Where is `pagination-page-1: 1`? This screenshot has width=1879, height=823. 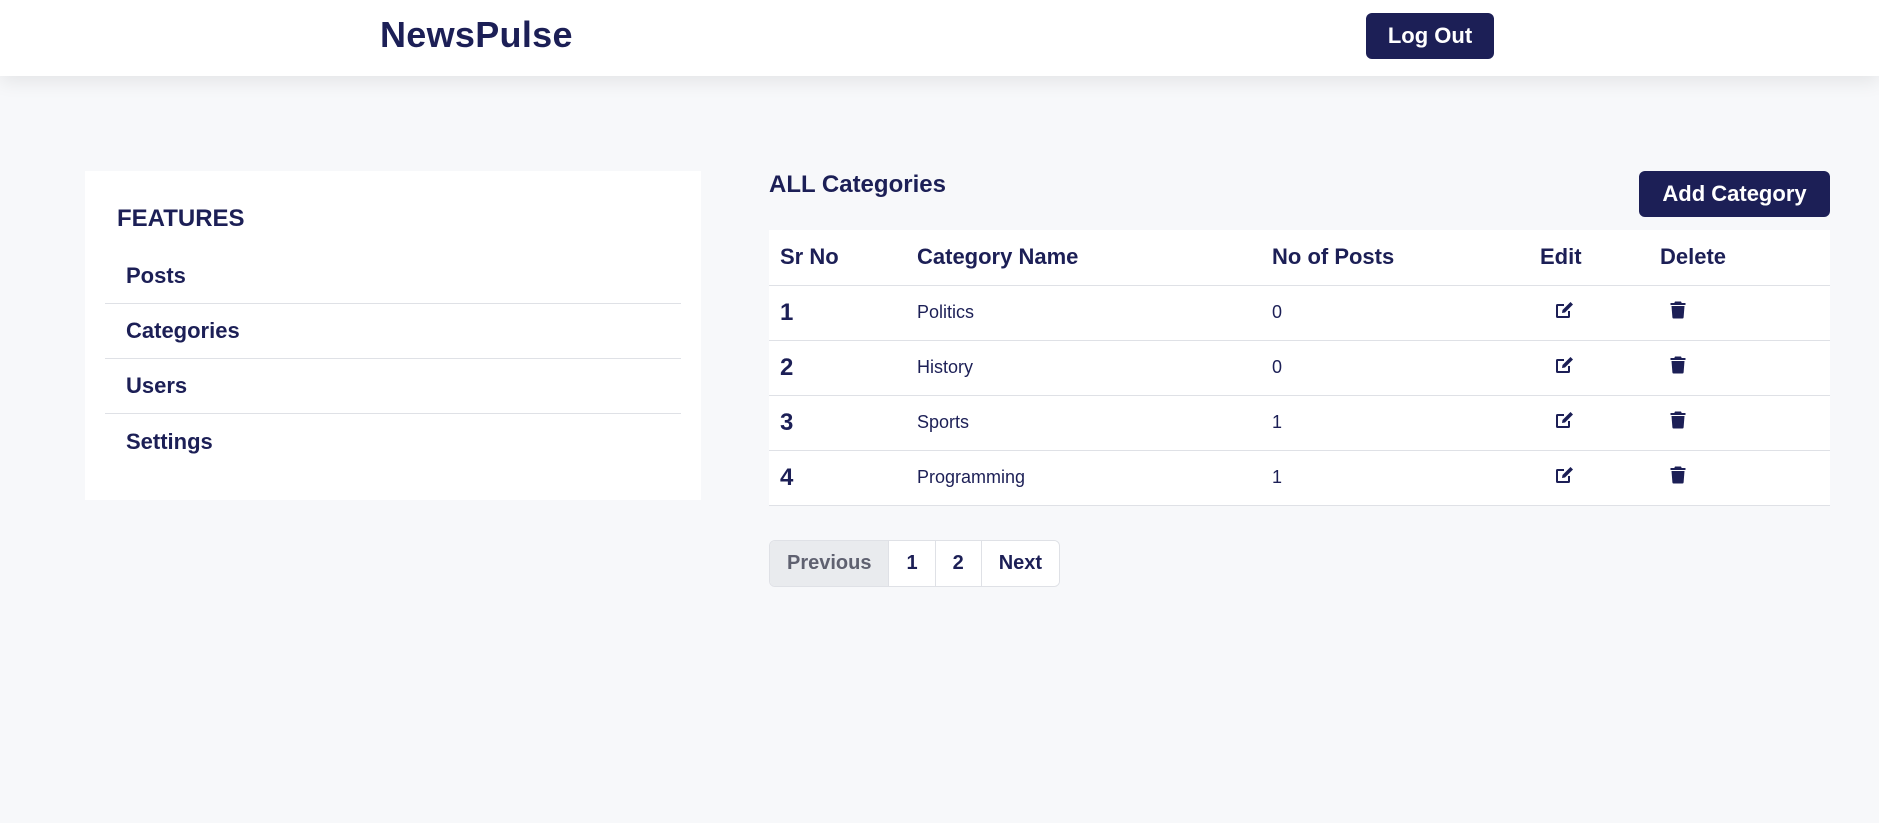
pagination-page-1: 1 is located at coordinates (912, 563).